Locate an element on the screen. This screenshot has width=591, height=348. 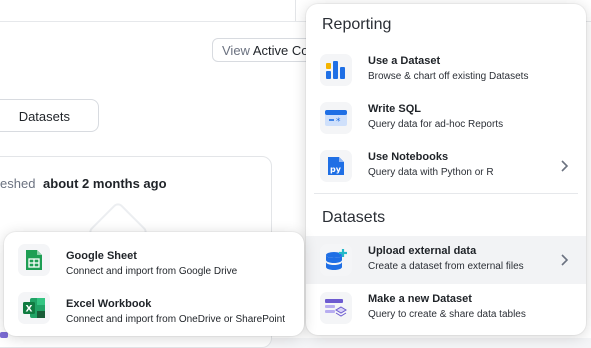
datasets-tab: Datasets is located at coordinates (49, 115).